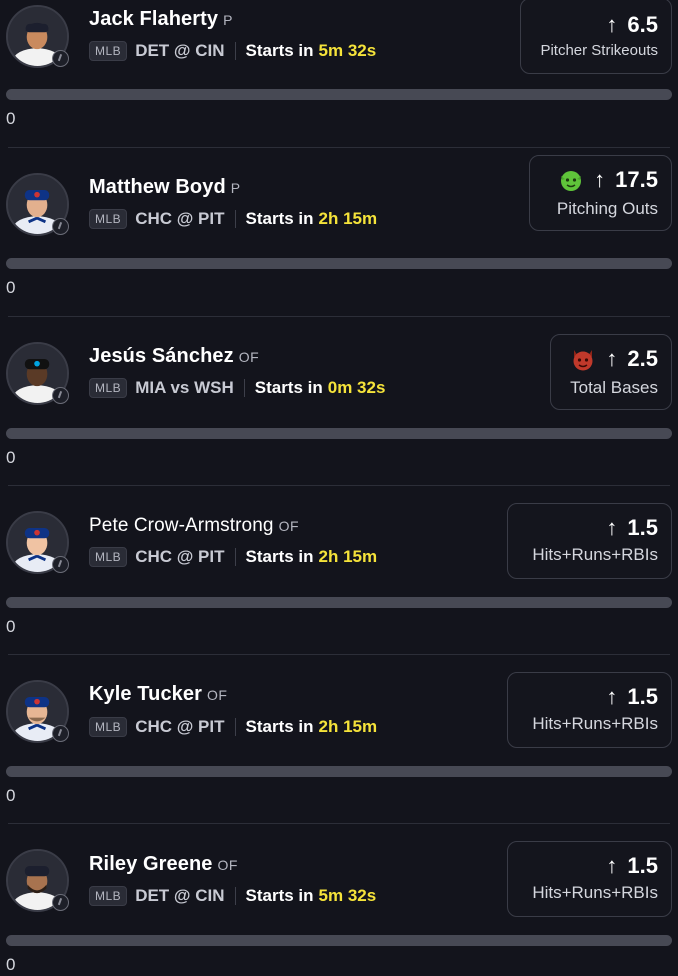 The image size is (678, 976). Describe the element at coordinates (583, 359) in the screenshot. I see `demon-icon` at that location.